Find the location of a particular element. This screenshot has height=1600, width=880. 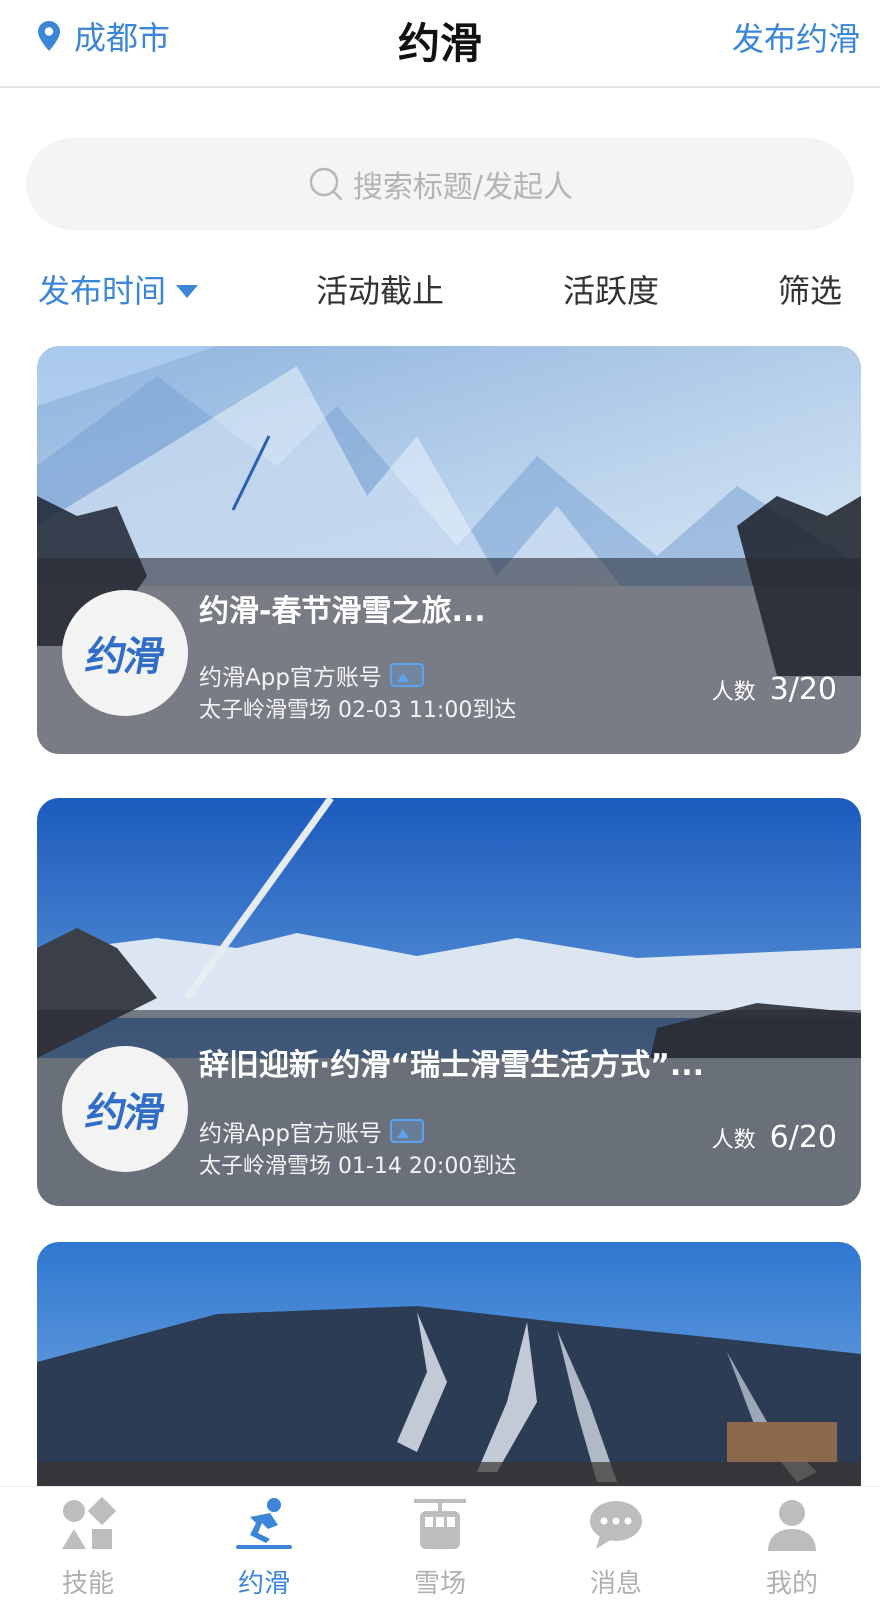

sort-activity-deadline: 活动截止 is located at coordinates (380, 289).